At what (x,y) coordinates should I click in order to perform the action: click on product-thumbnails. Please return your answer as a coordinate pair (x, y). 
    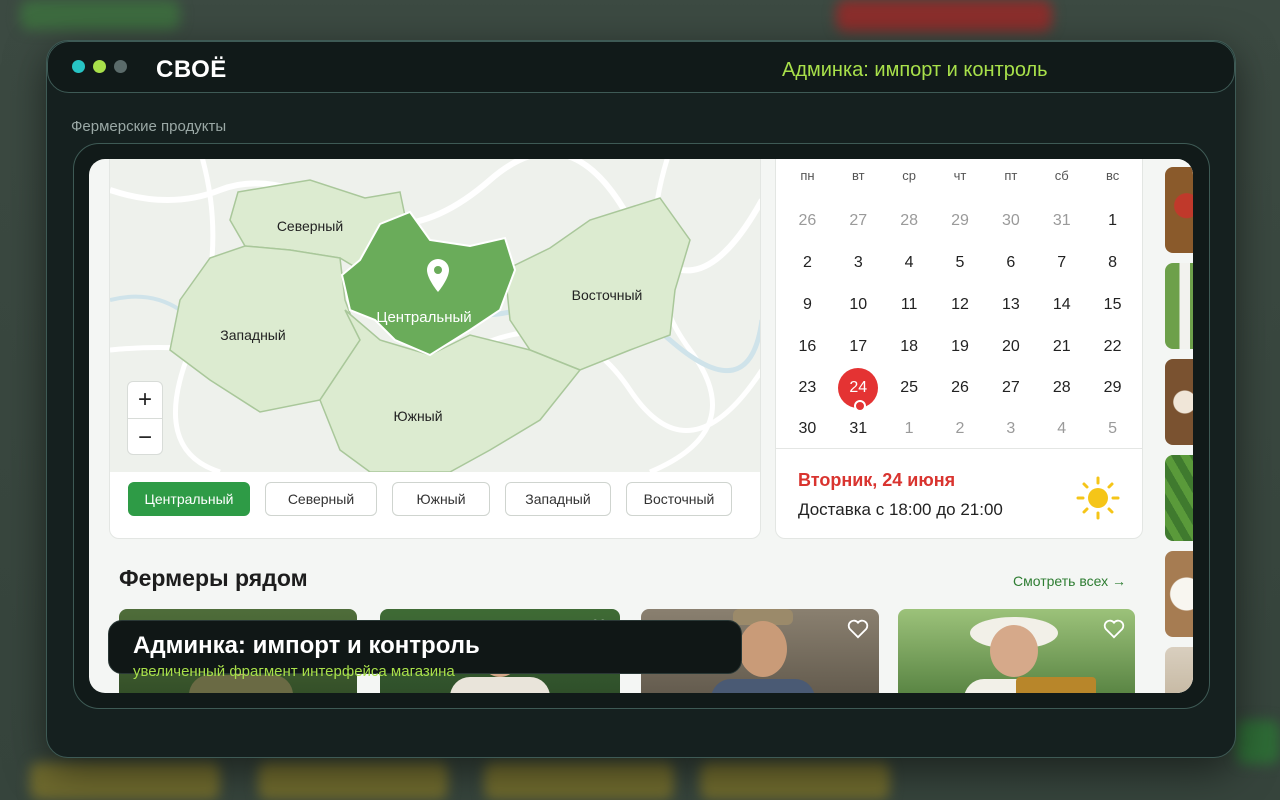
    Looking at the image, I should click on (1175, 426).